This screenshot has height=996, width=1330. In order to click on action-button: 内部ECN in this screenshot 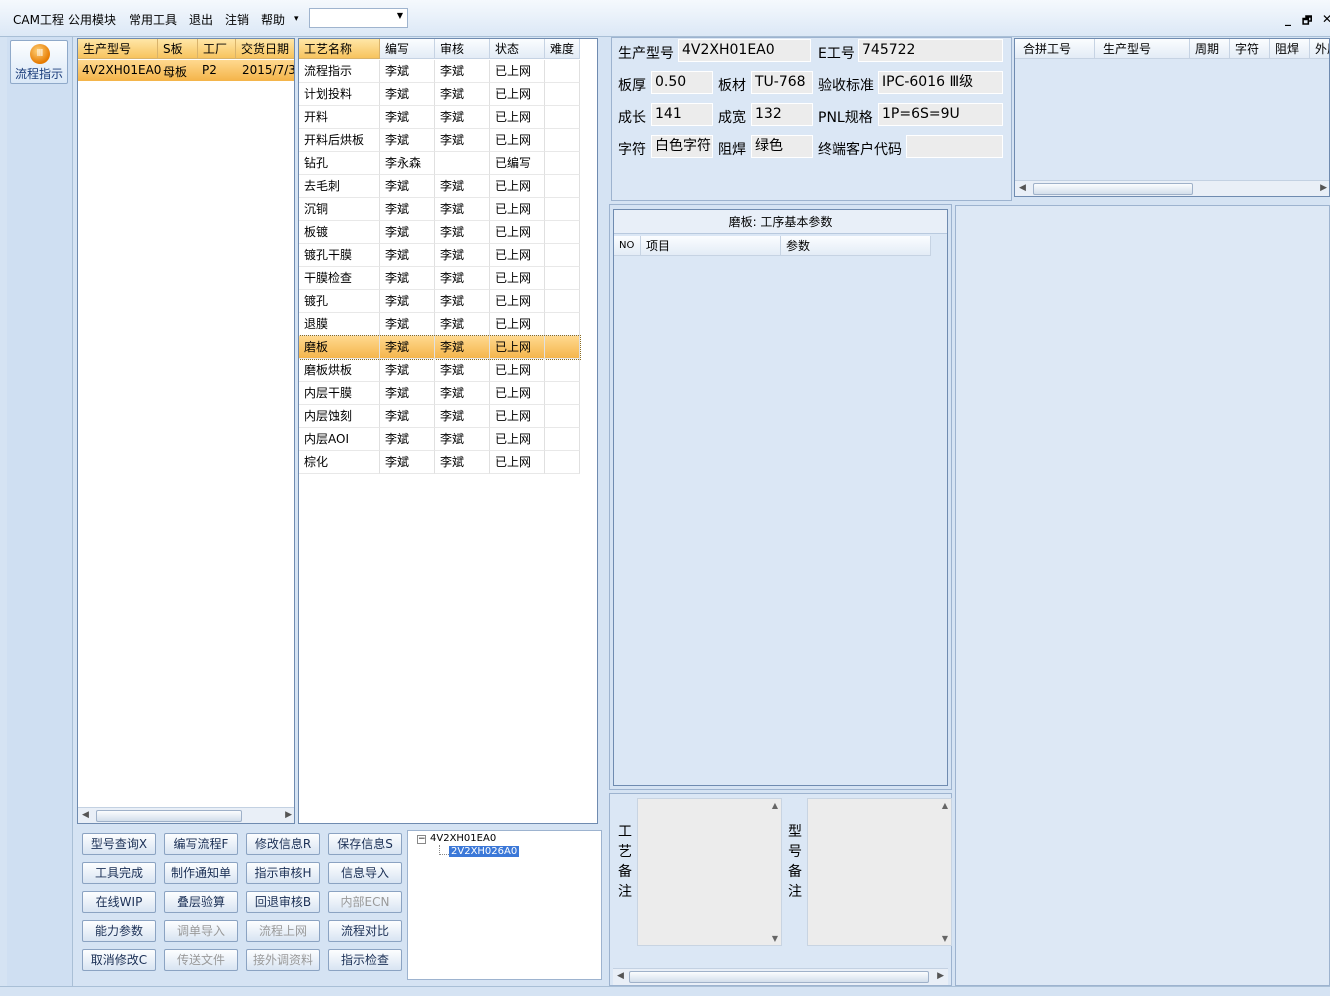, I will do `click(365, 902)`.